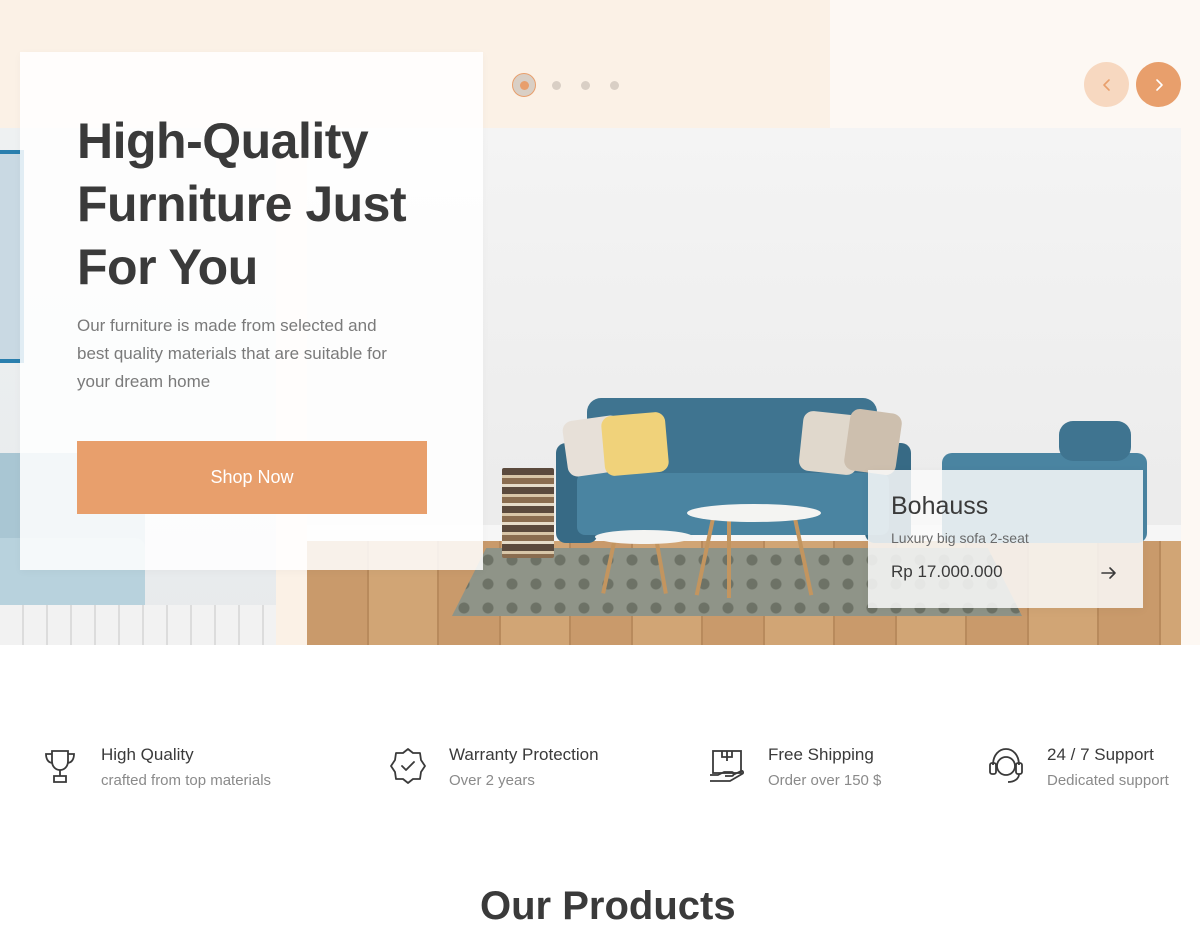 This screenshot has height=928, width=1200. Describe the element at coordinates (947, 571) in the screenshot. I see `product-price: Rp 17.000.000` at that location.